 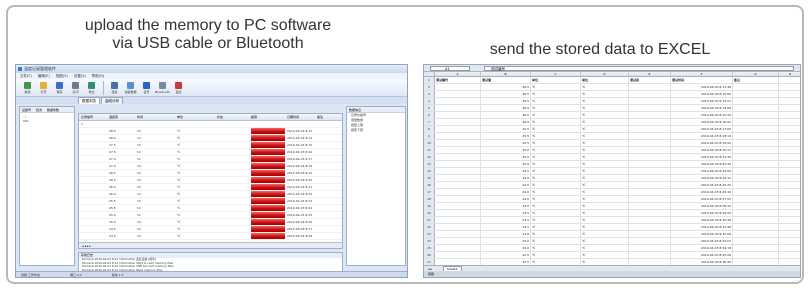 I want to click on menu-item-2: 视图(V), so click(x=62, y=76).